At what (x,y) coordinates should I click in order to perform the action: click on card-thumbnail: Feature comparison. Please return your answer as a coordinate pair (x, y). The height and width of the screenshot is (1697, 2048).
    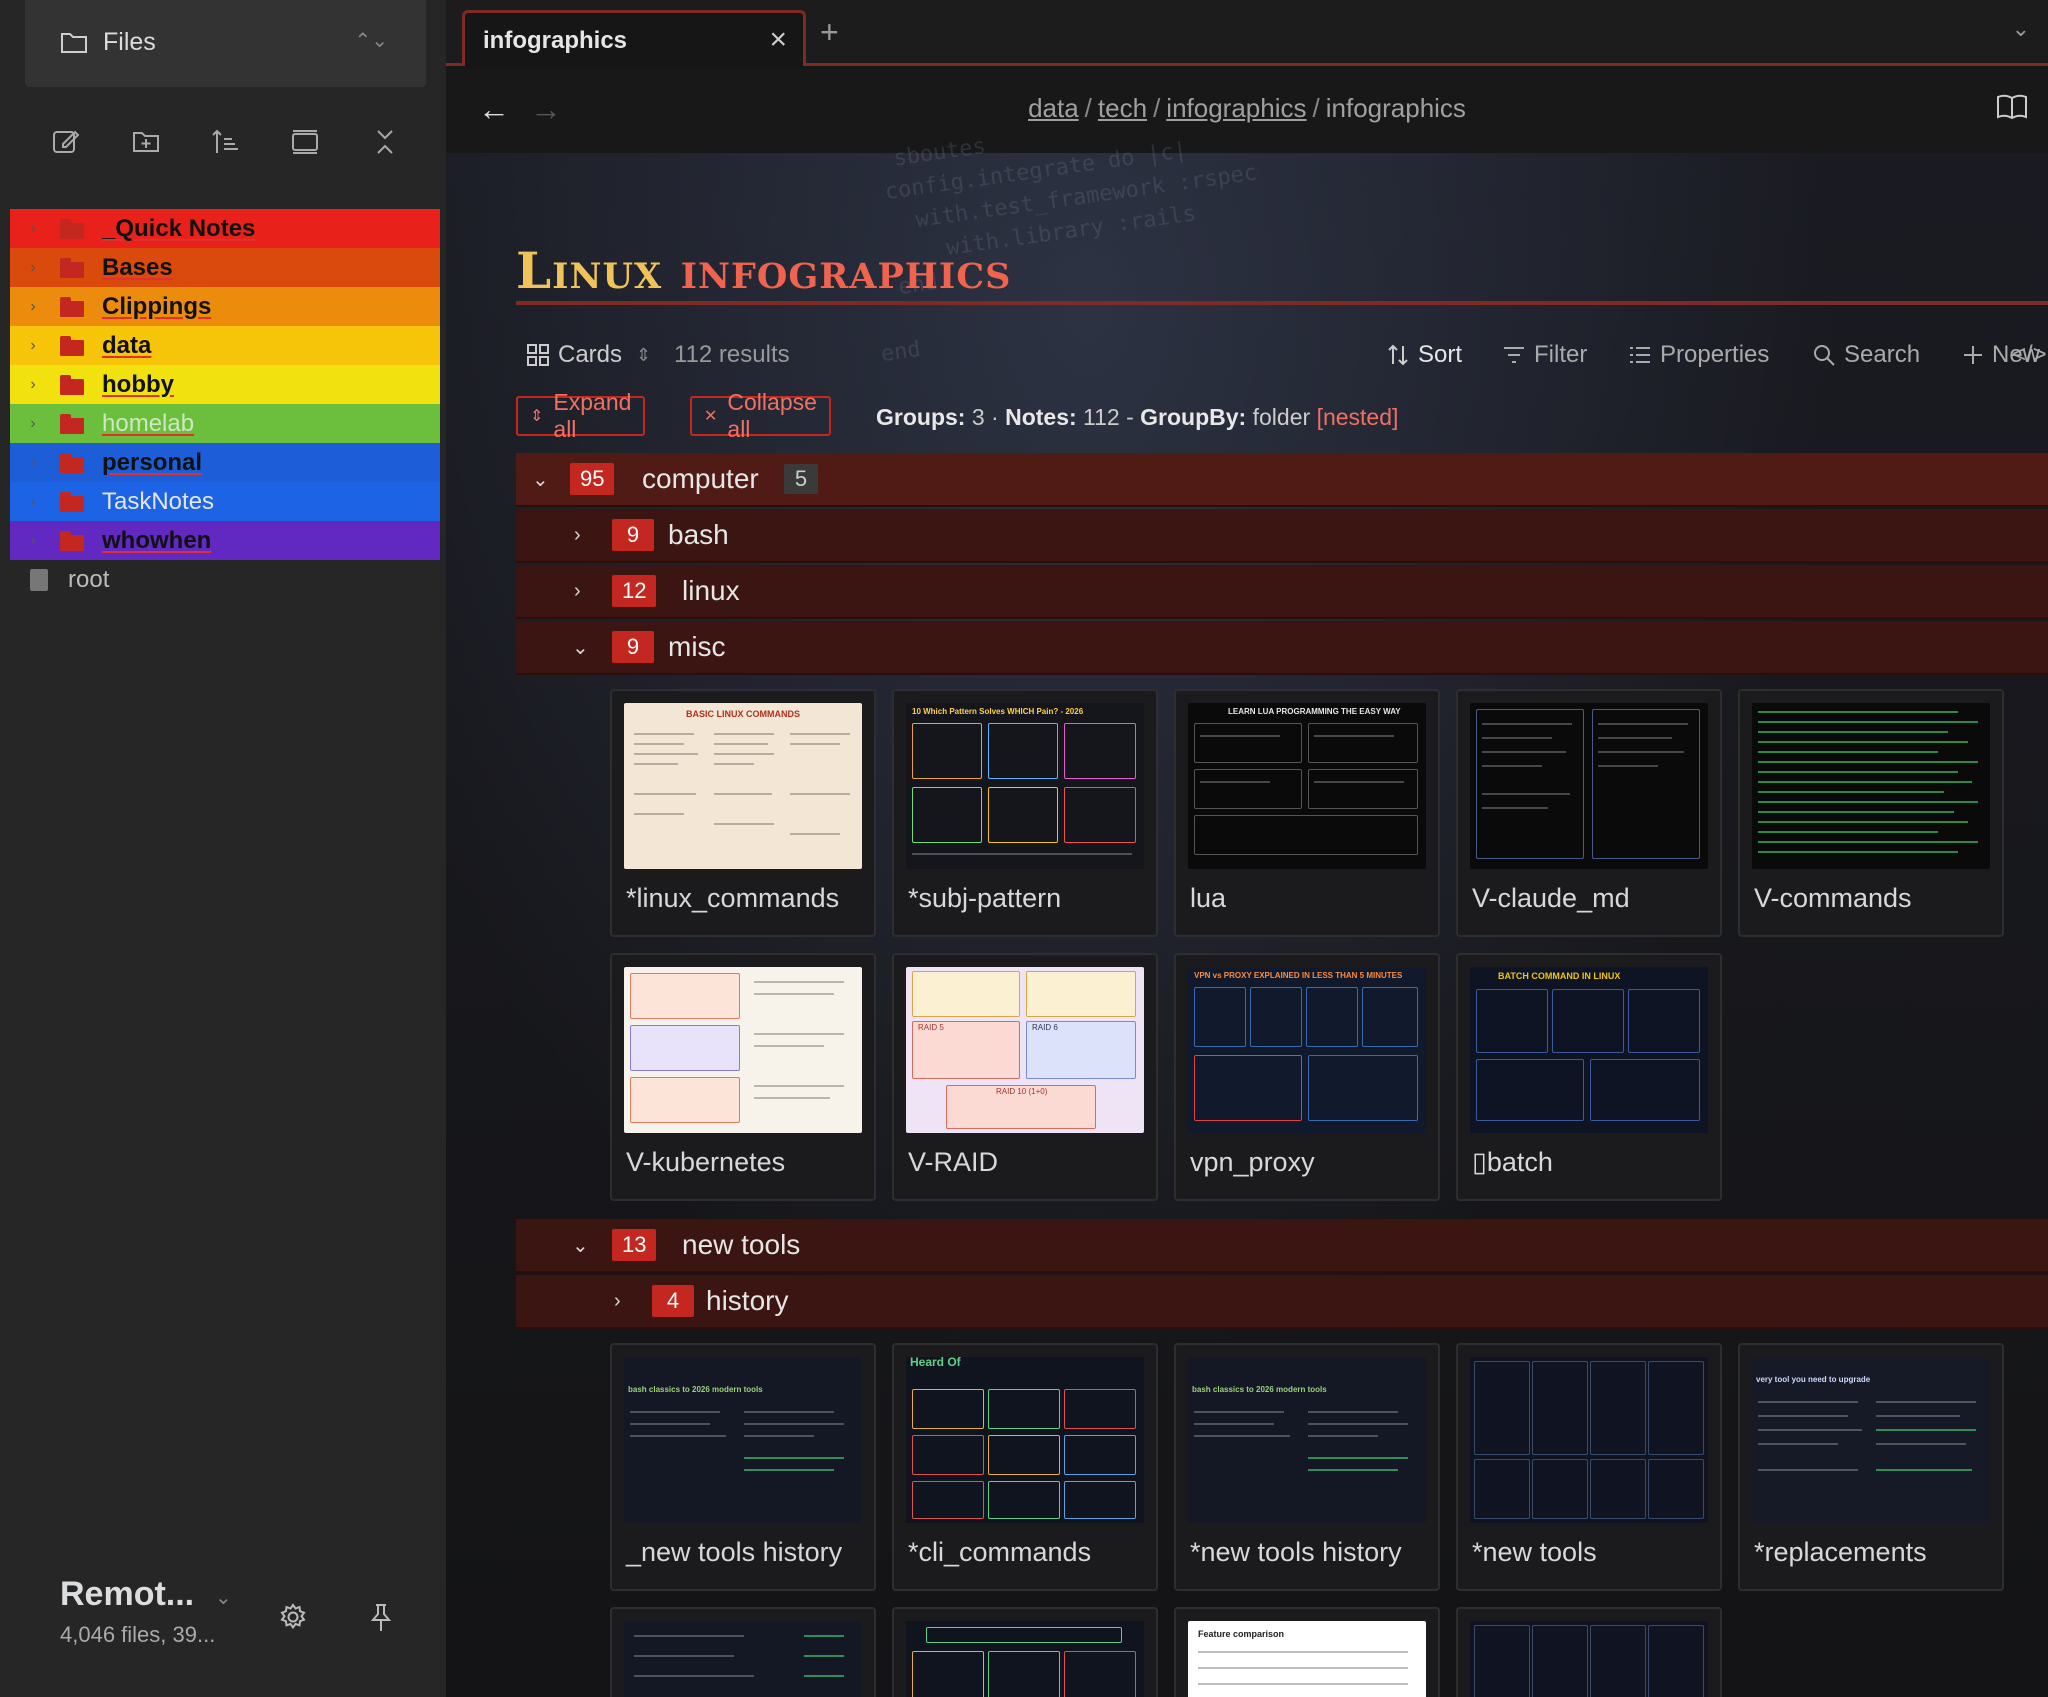
    Looking at the image, I should click on (1307, 1659).